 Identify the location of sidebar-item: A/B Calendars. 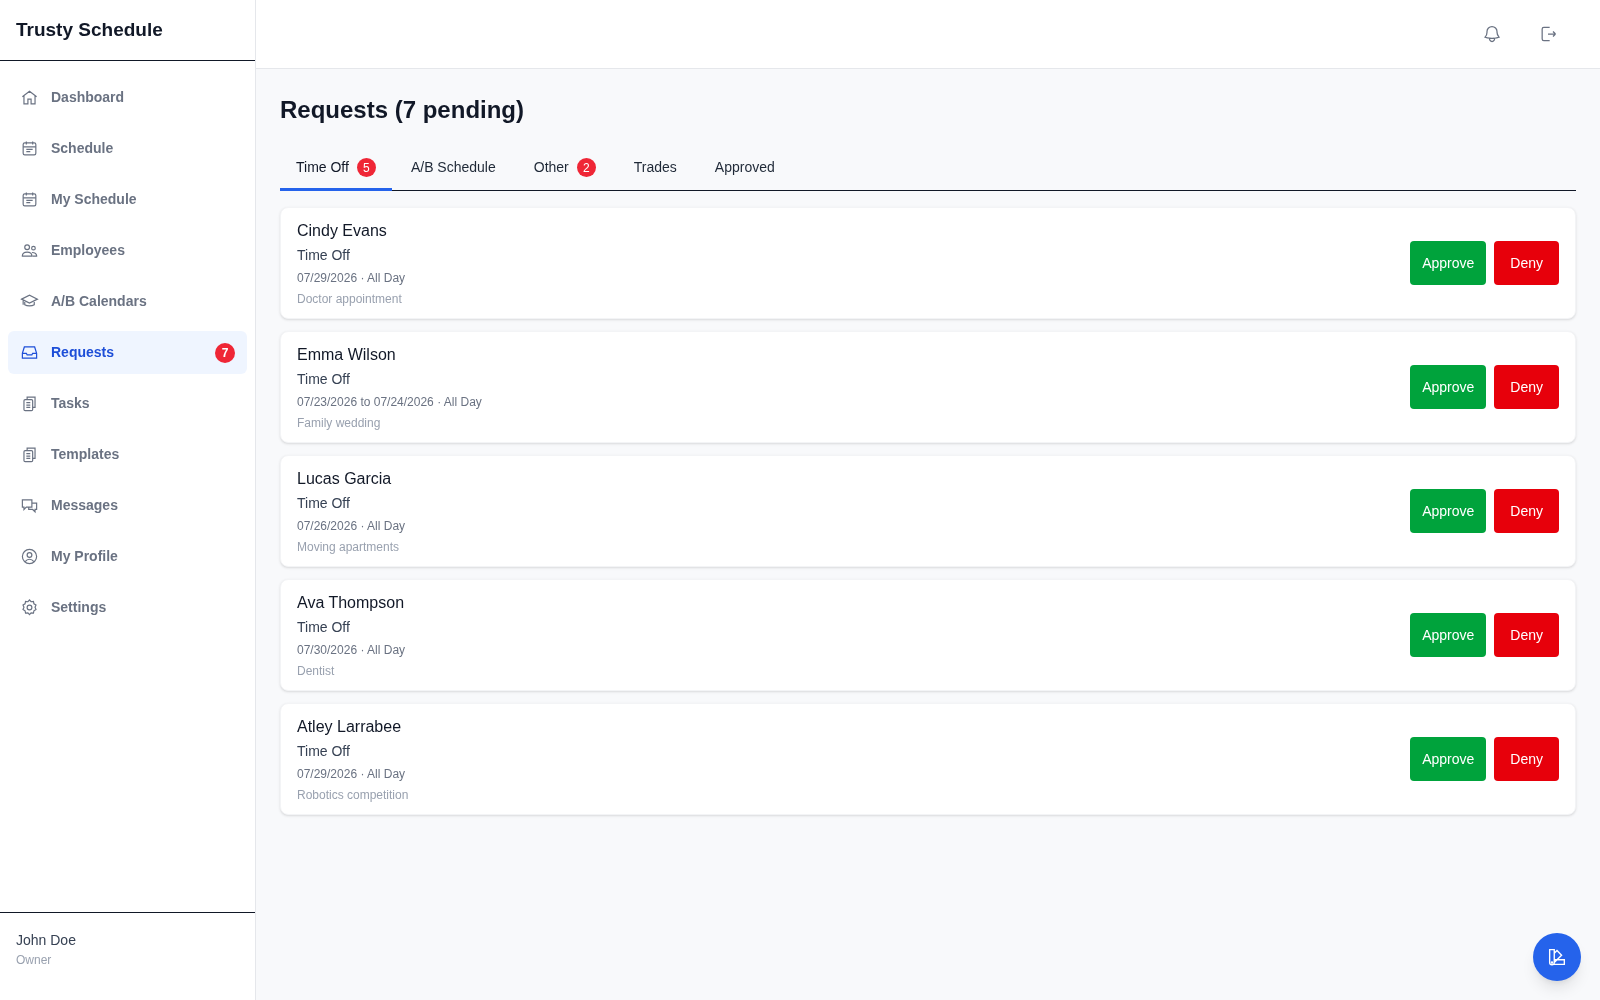
(127, 301).